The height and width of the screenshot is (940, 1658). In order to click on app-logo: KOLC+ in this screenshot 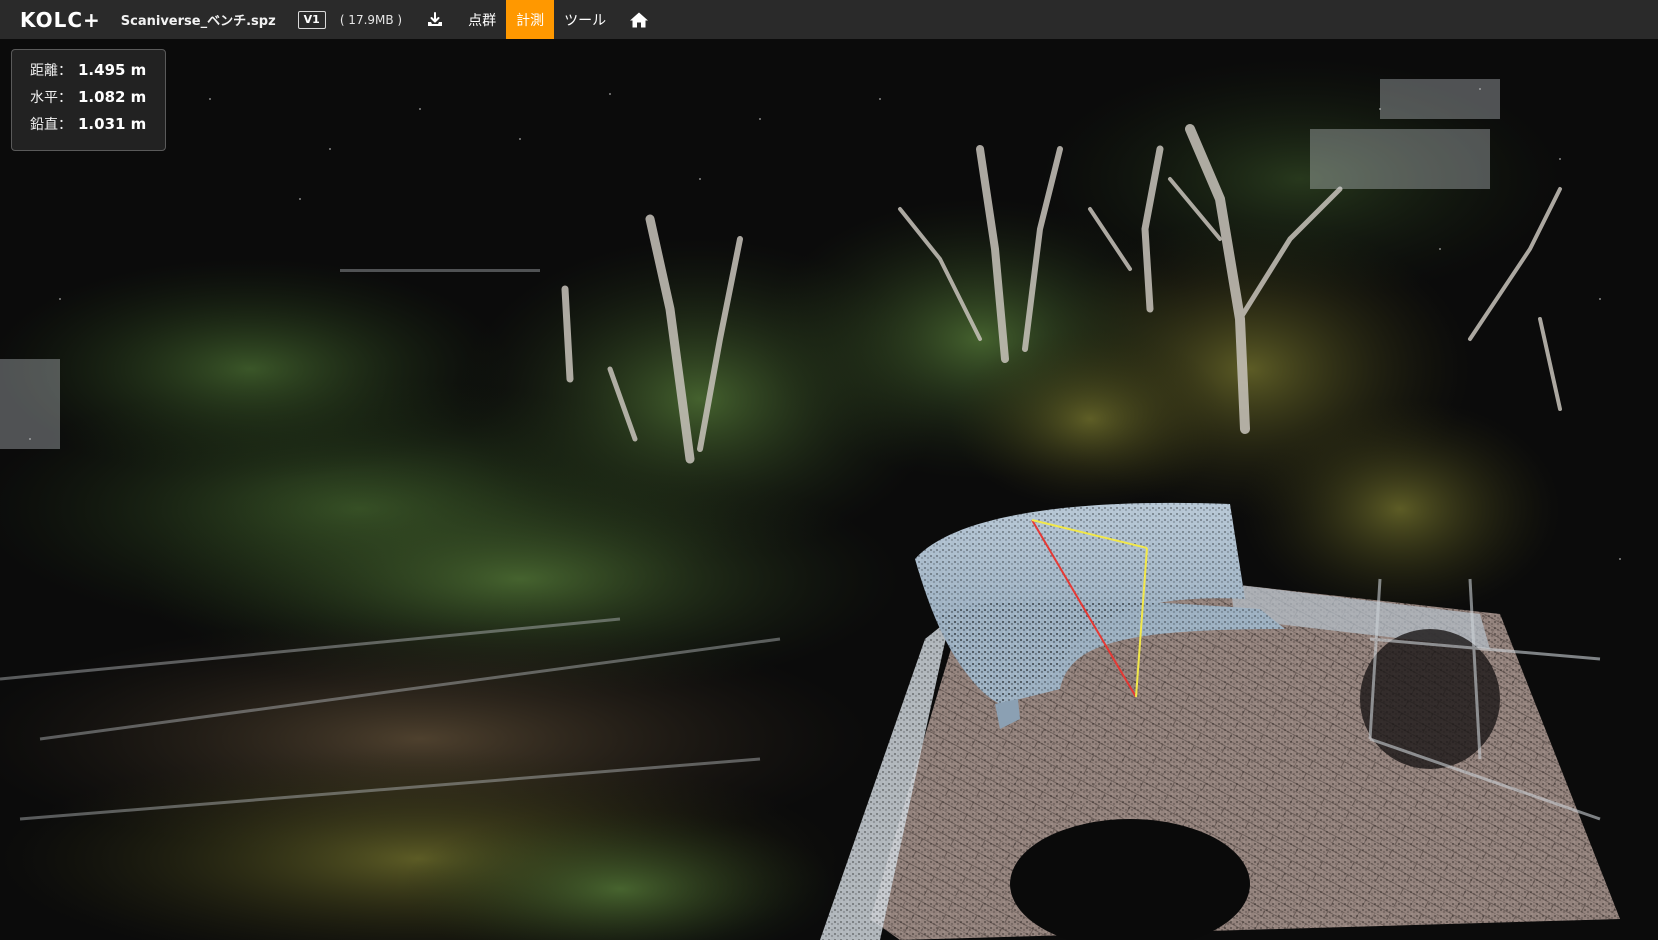, I will do `click(60, 19)`.